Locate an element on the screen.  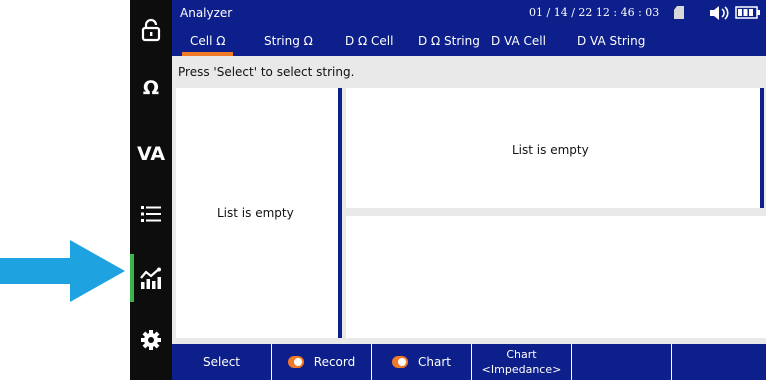
chart-icon is located at coordinates (150, 278).